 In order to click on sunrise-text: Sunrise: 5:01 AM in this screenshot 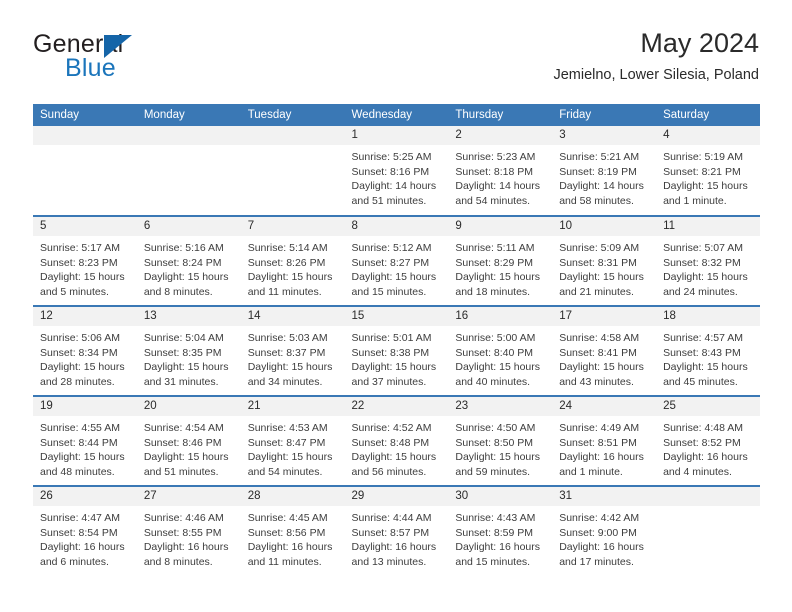, I will do `click(391, 338)`.